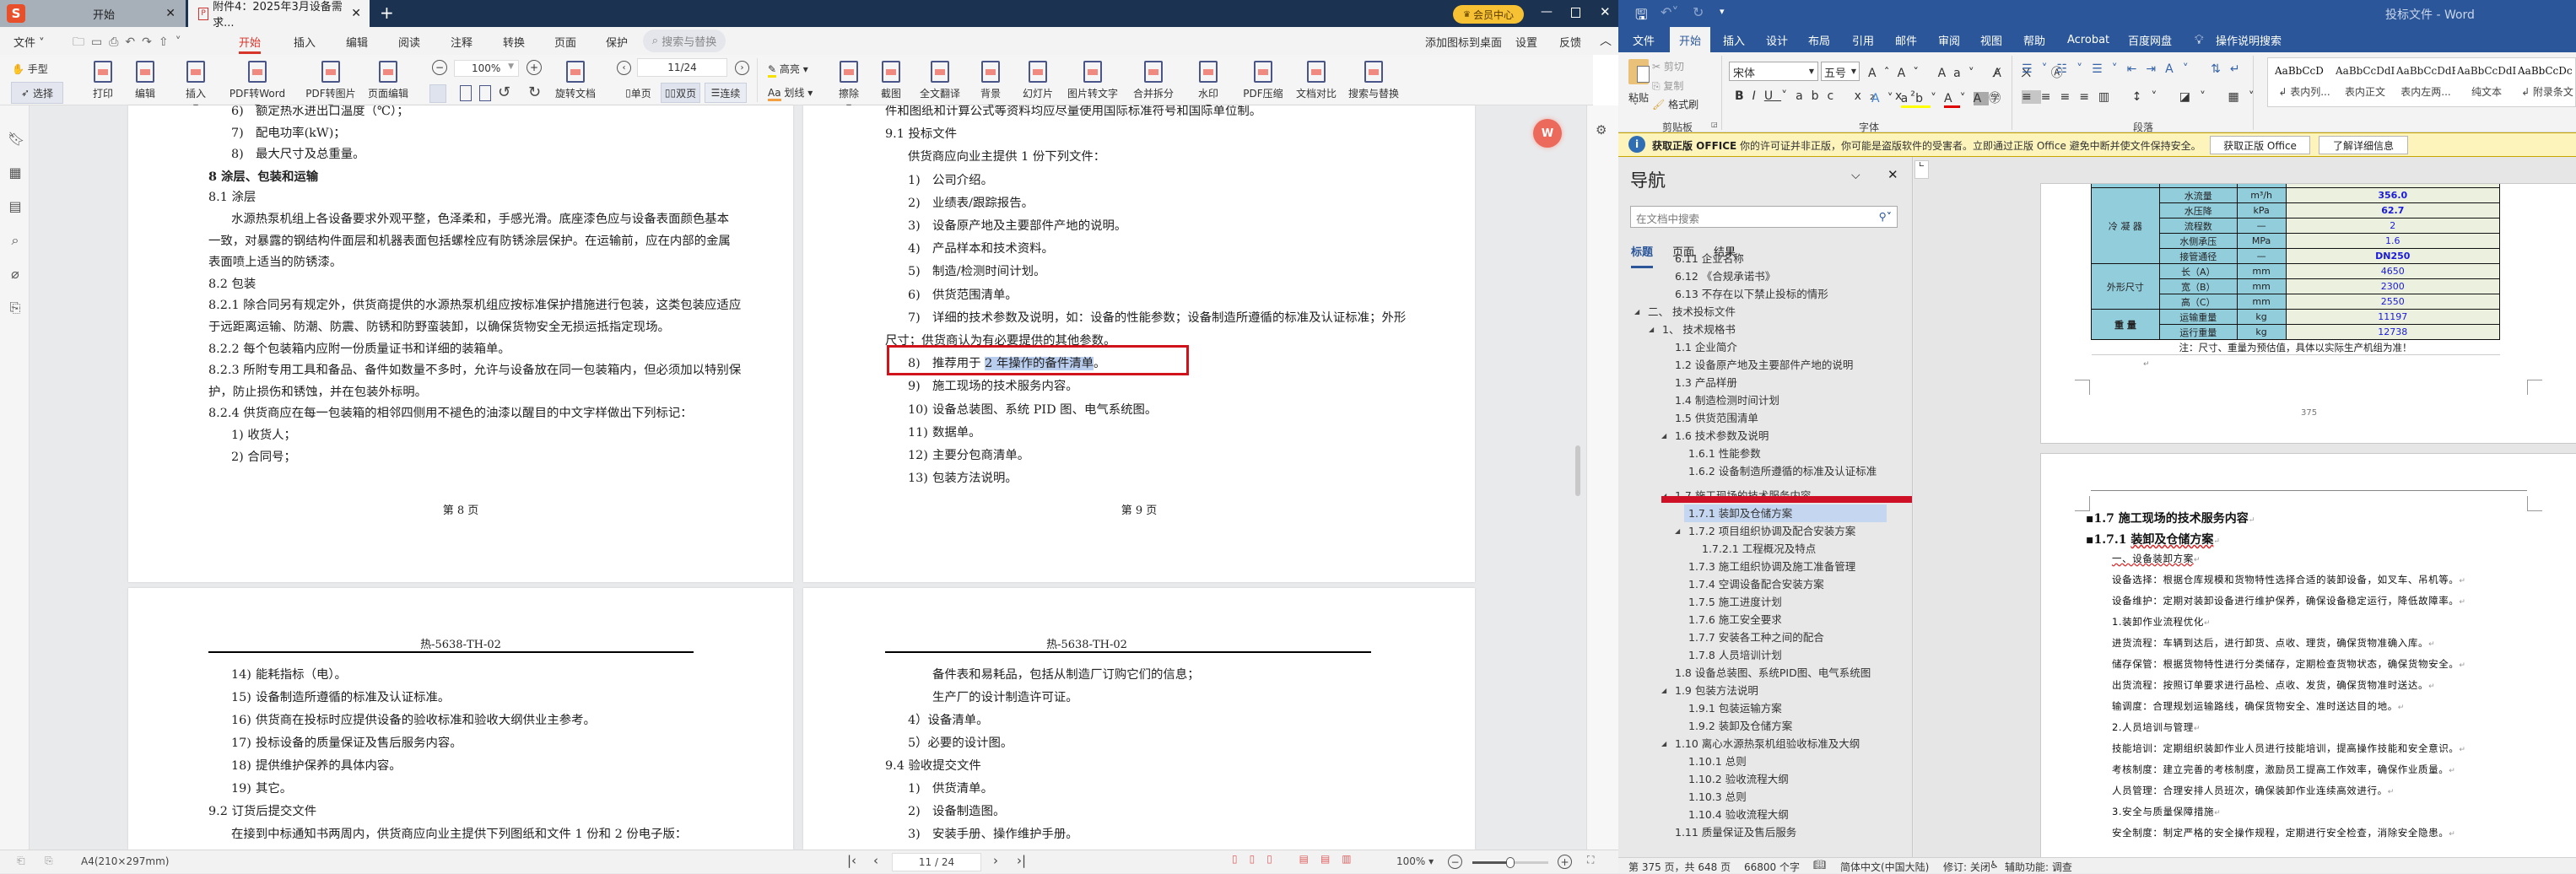 The height and width of the screenshot is (874, 2576). I want to click on undo-icon: ↶˅, so click(1669, 12).